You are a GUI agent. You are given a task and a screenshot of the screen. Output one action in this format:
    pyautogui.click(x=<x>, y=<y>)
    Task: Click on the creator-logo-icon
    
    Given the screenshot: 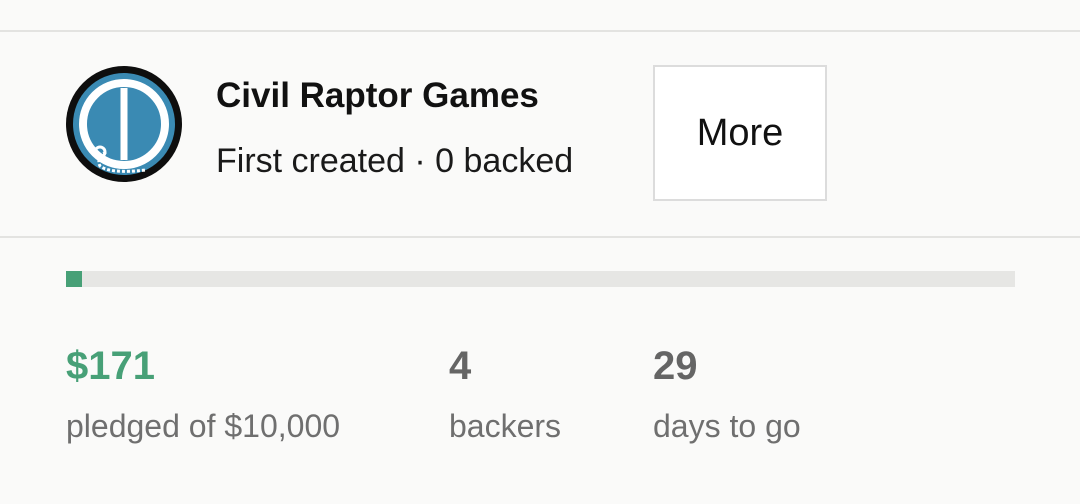 What is the action you would take?
    pyautogui.click(x=124, y=124)
    